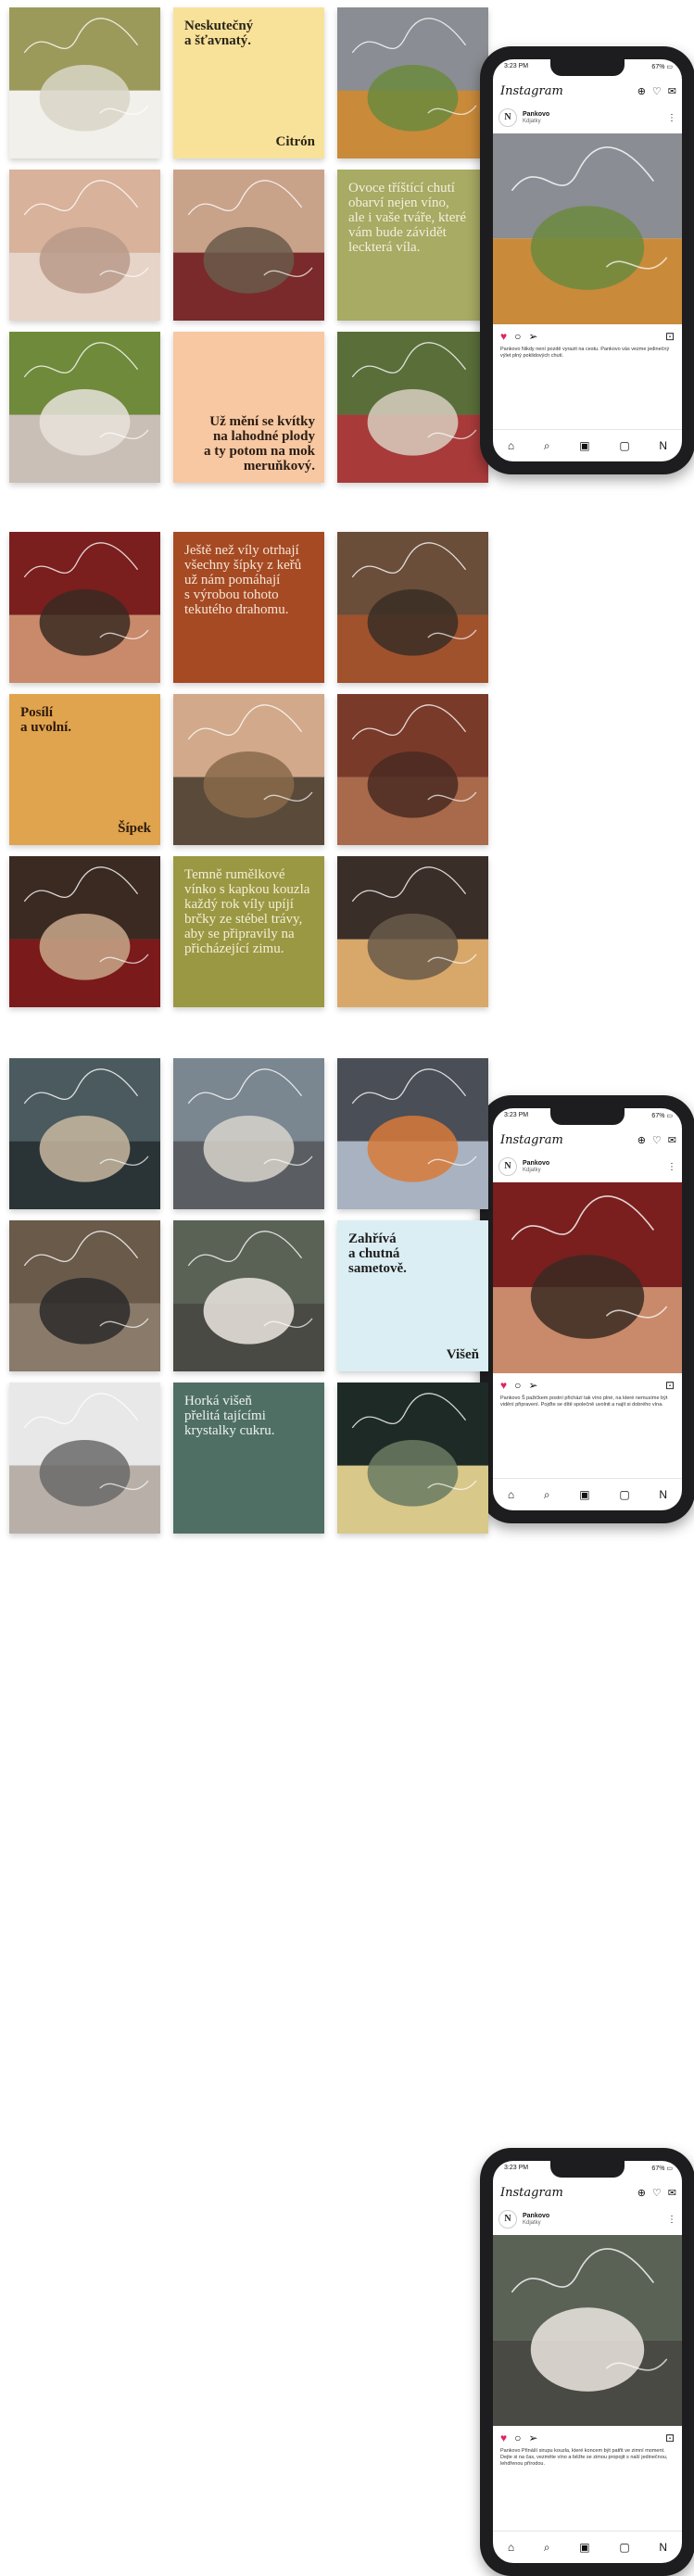  I want to click on woman-grass-photo, so click(84, 1295).